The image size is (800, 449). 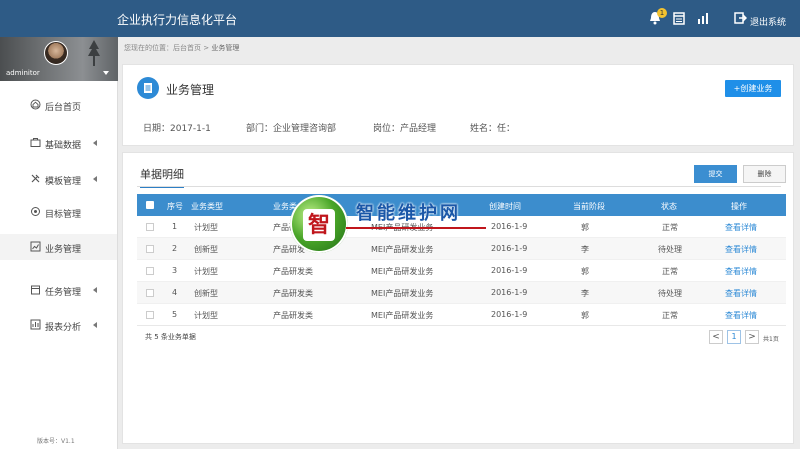 What do you see at coordinates (493, 129) in the screenshot?
I see `name-info: 姓名：任：` at bounding box center [493, 129].